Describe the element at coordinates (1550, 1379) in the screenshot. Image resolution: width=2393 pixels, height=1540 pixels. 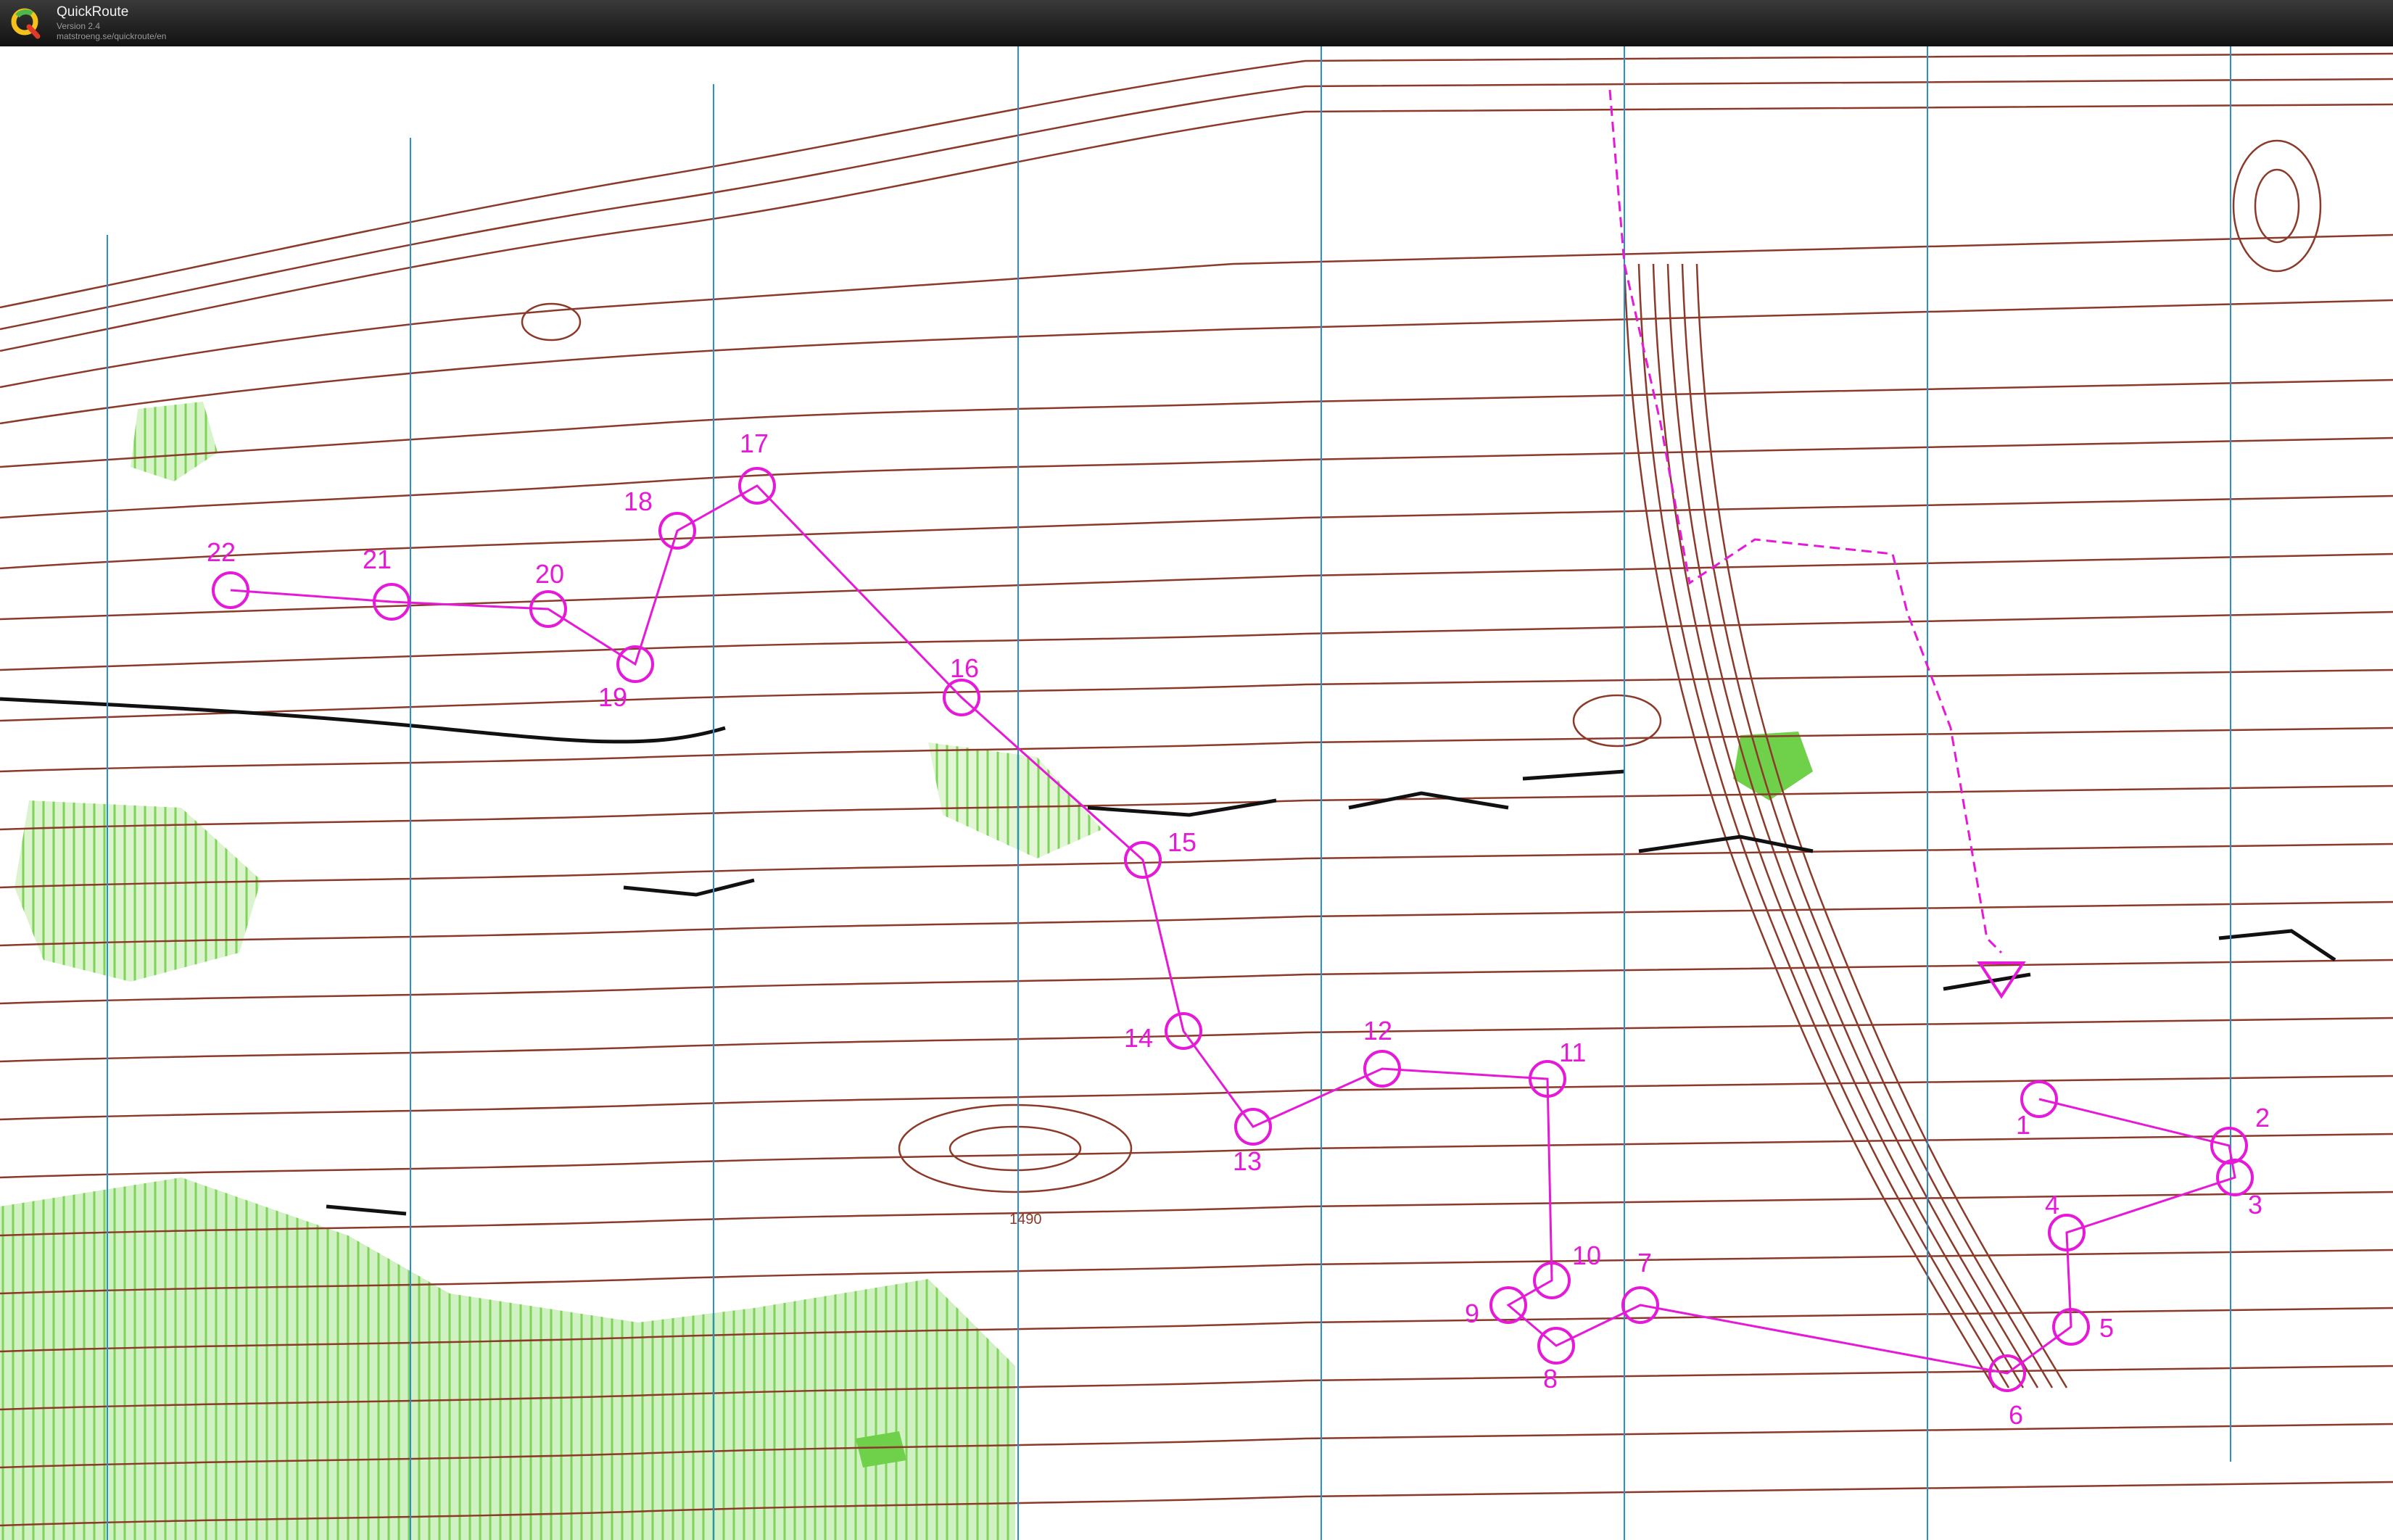
I see `control-label-8: 8` at that location.